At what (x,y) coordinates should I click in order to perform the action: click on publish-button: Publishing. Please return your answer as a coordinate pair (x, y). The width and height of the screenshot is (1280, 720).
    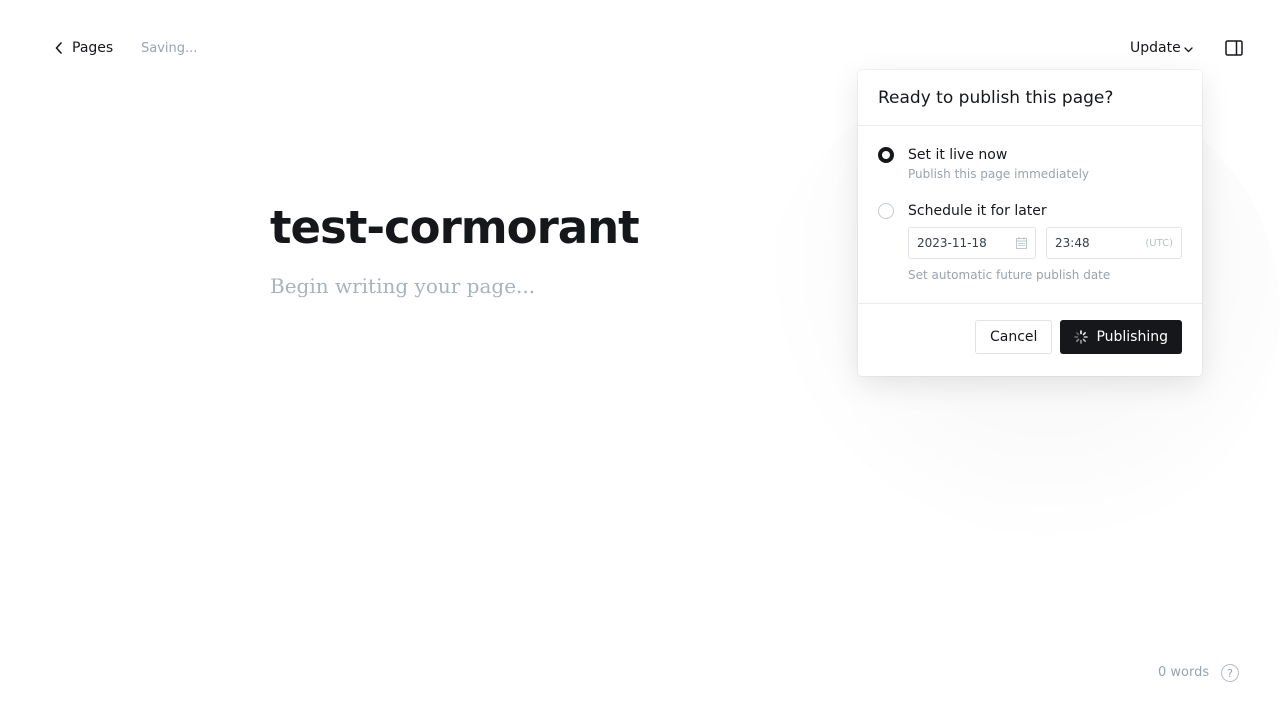
    Looking at the image, I should click on (1121, 337).